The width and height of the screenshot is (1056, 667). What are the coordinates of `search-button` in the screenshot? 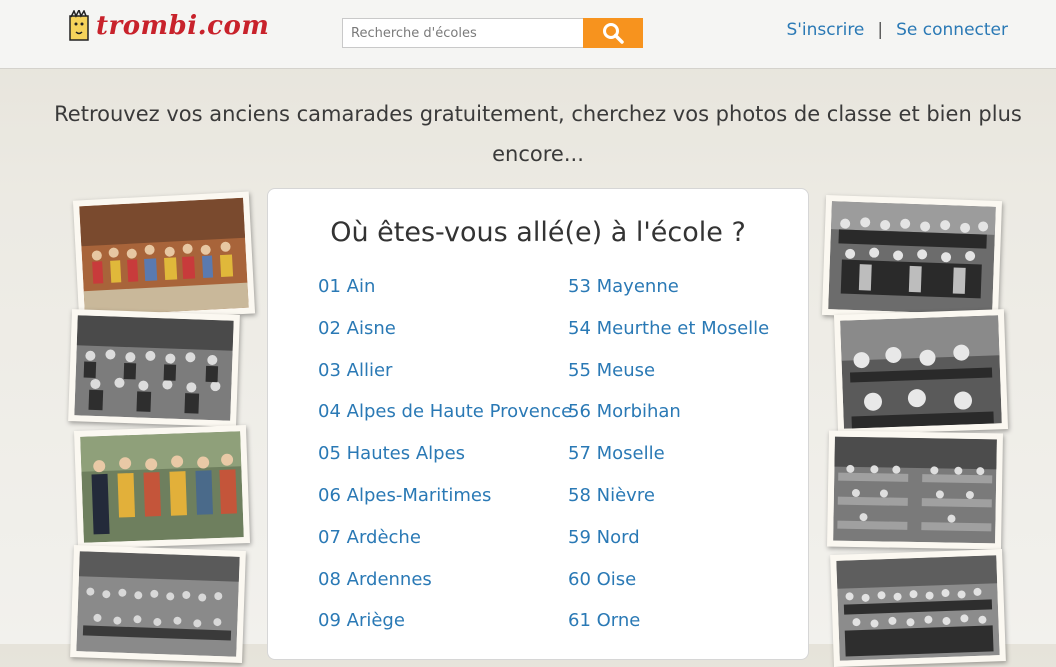 It's located at (613, 33).